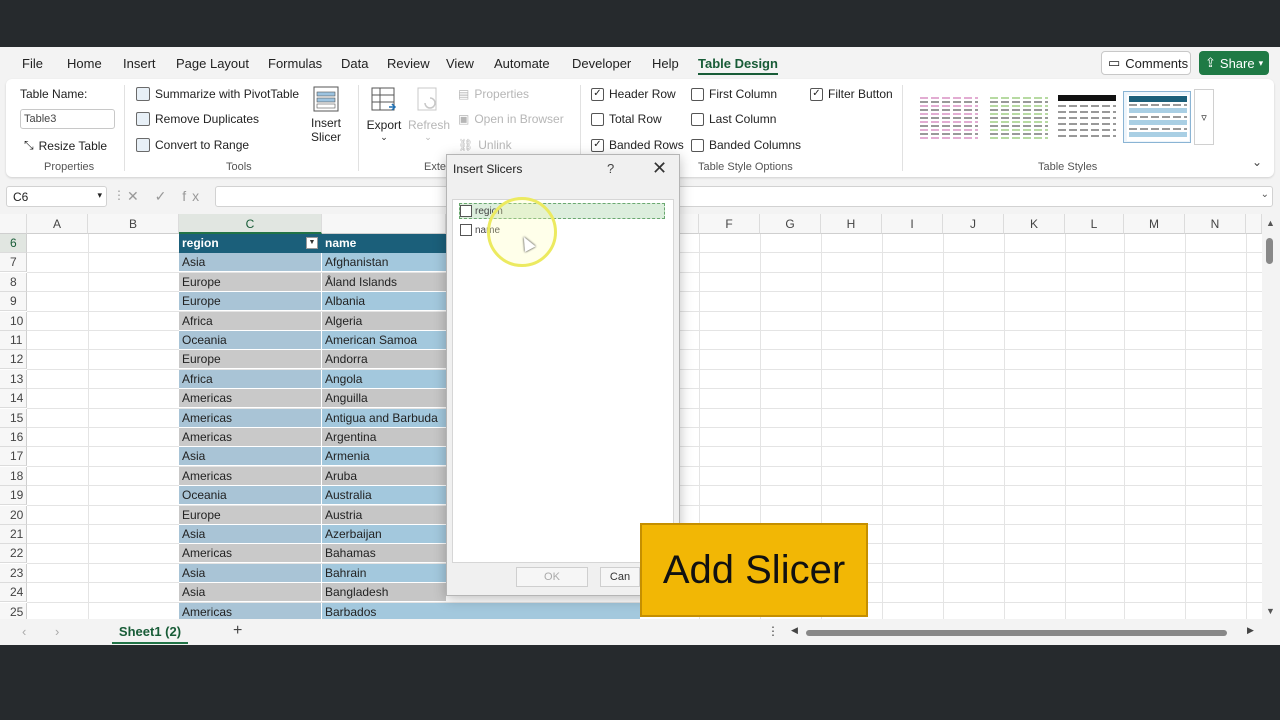 Image resolution: width=1280 pixels, height=720 pixels. Describe the element at coordinates (738, 65) in the screenshot. I see `tab-table-design: Table Design` at that location.